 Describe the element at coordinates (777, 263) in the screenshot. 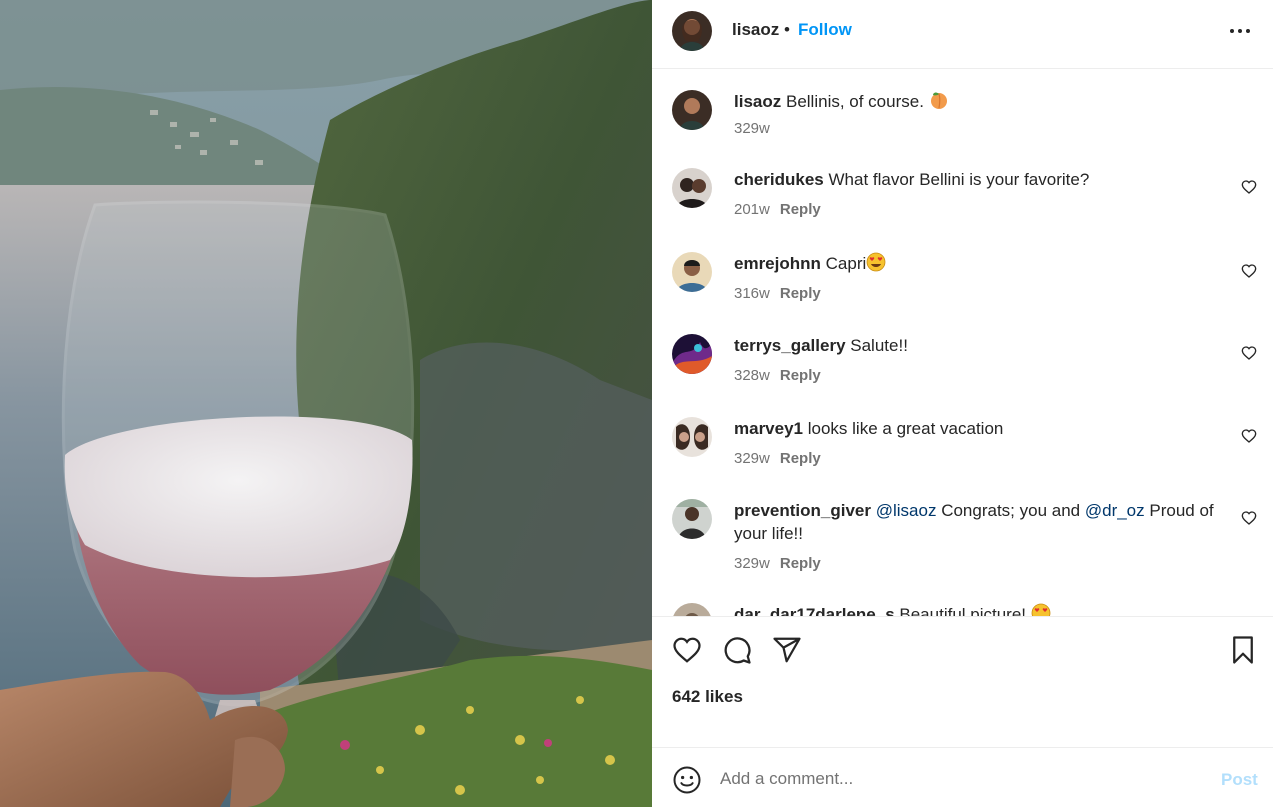

I see `comment-username: emrejohnn` at that location.